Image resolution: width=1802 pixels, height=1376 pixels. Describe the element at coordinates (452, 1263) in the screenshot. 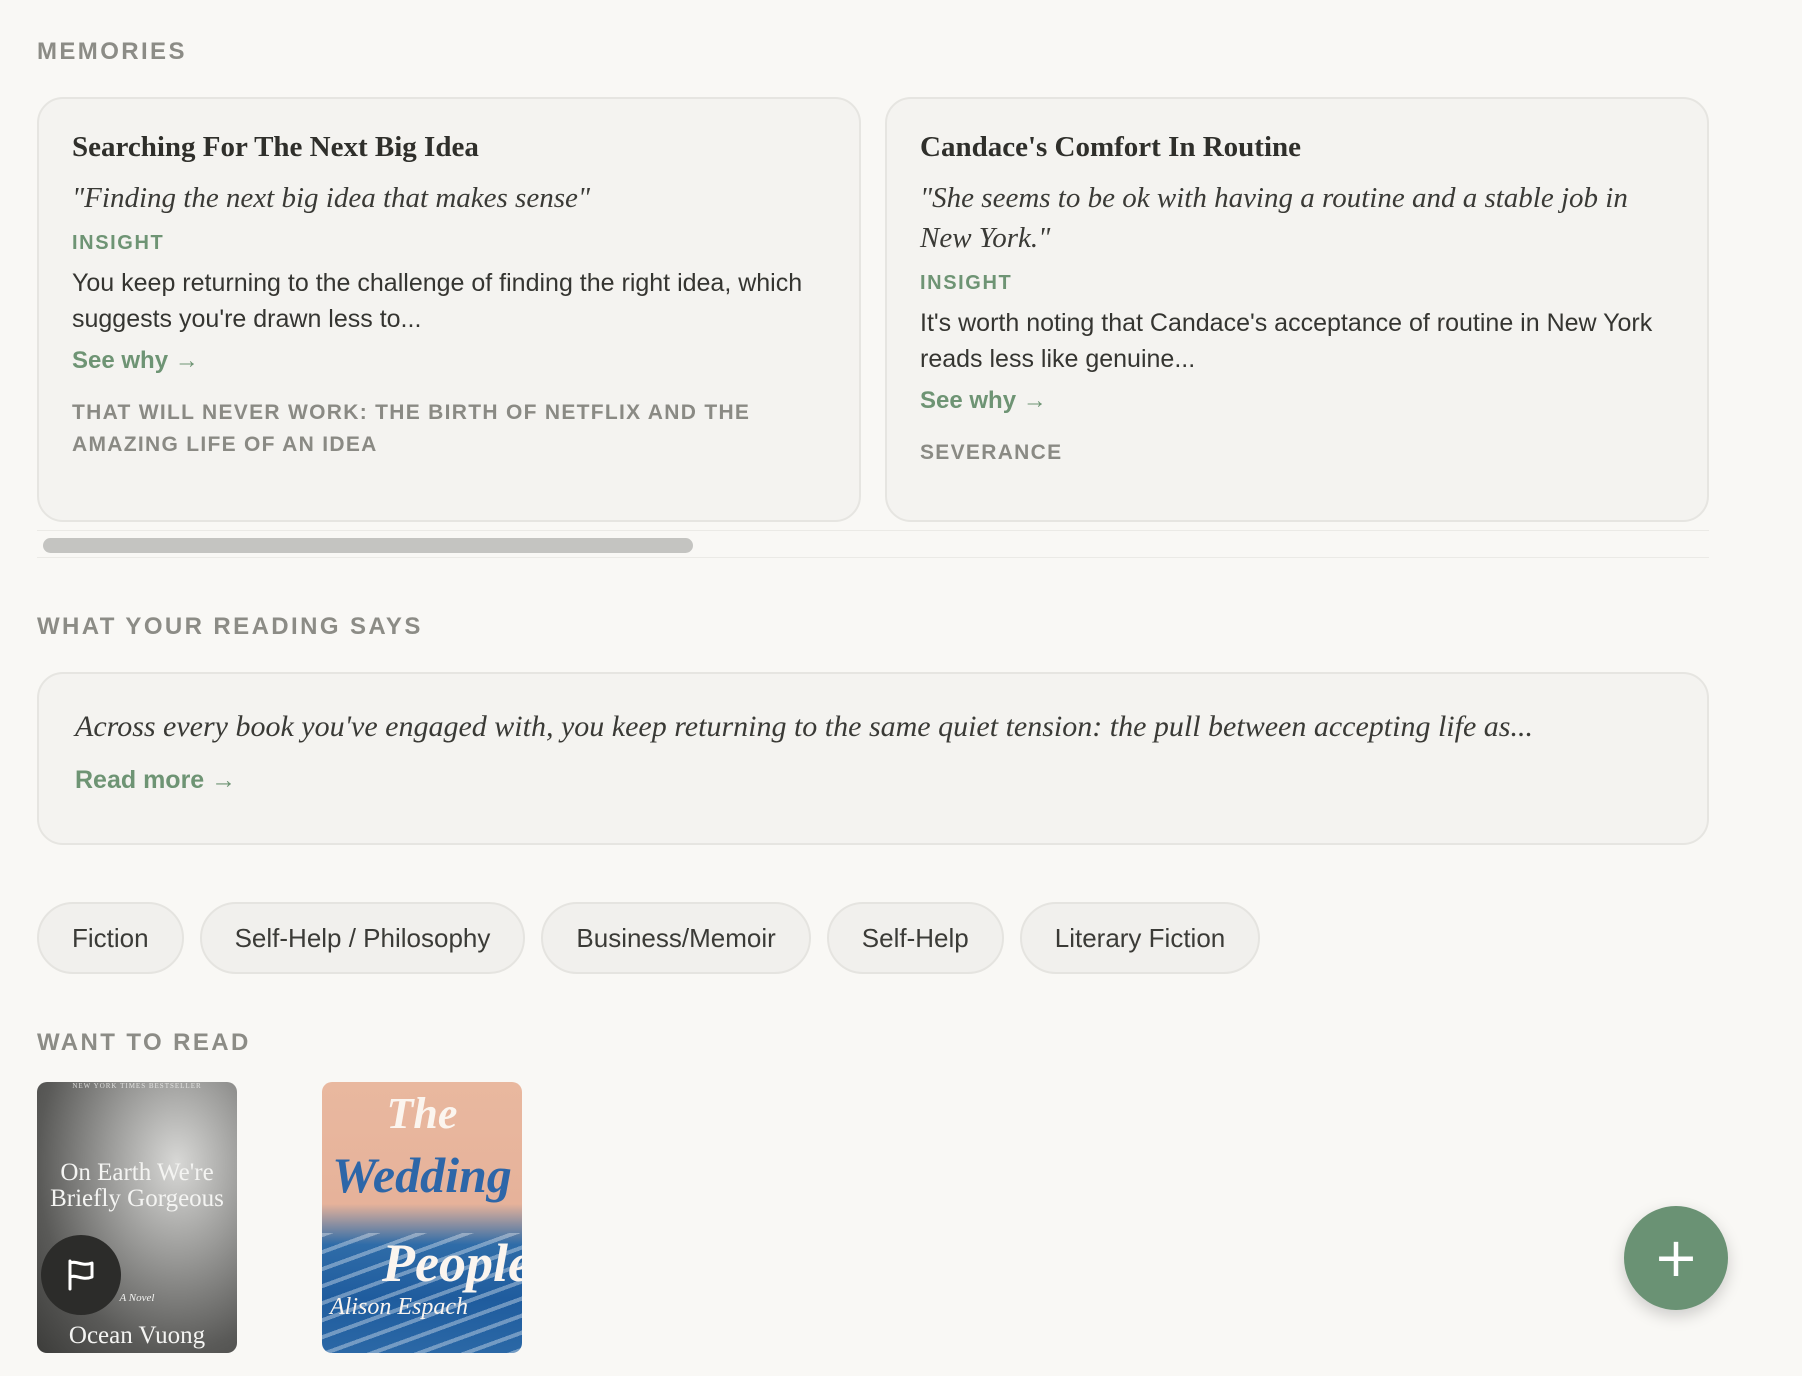

I see `cover-title-people: People` at that location.